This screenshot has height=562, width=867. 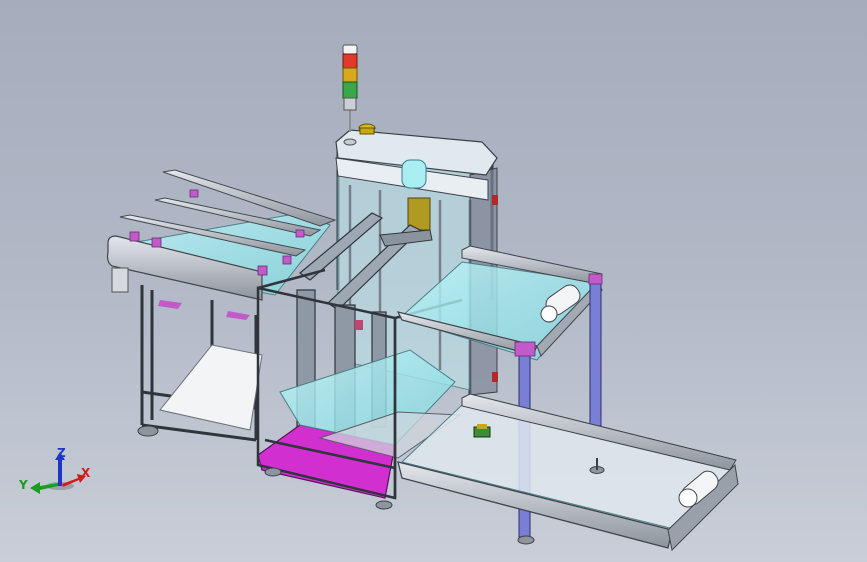 I want to click on tower-sensor-lower, so click(x=495, y=377).